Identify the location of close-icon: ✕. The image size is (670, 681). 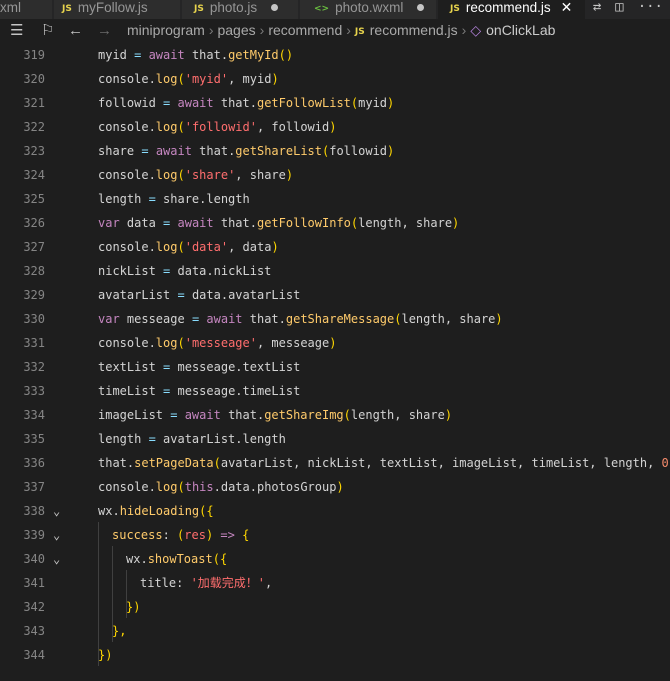
(567, 7).